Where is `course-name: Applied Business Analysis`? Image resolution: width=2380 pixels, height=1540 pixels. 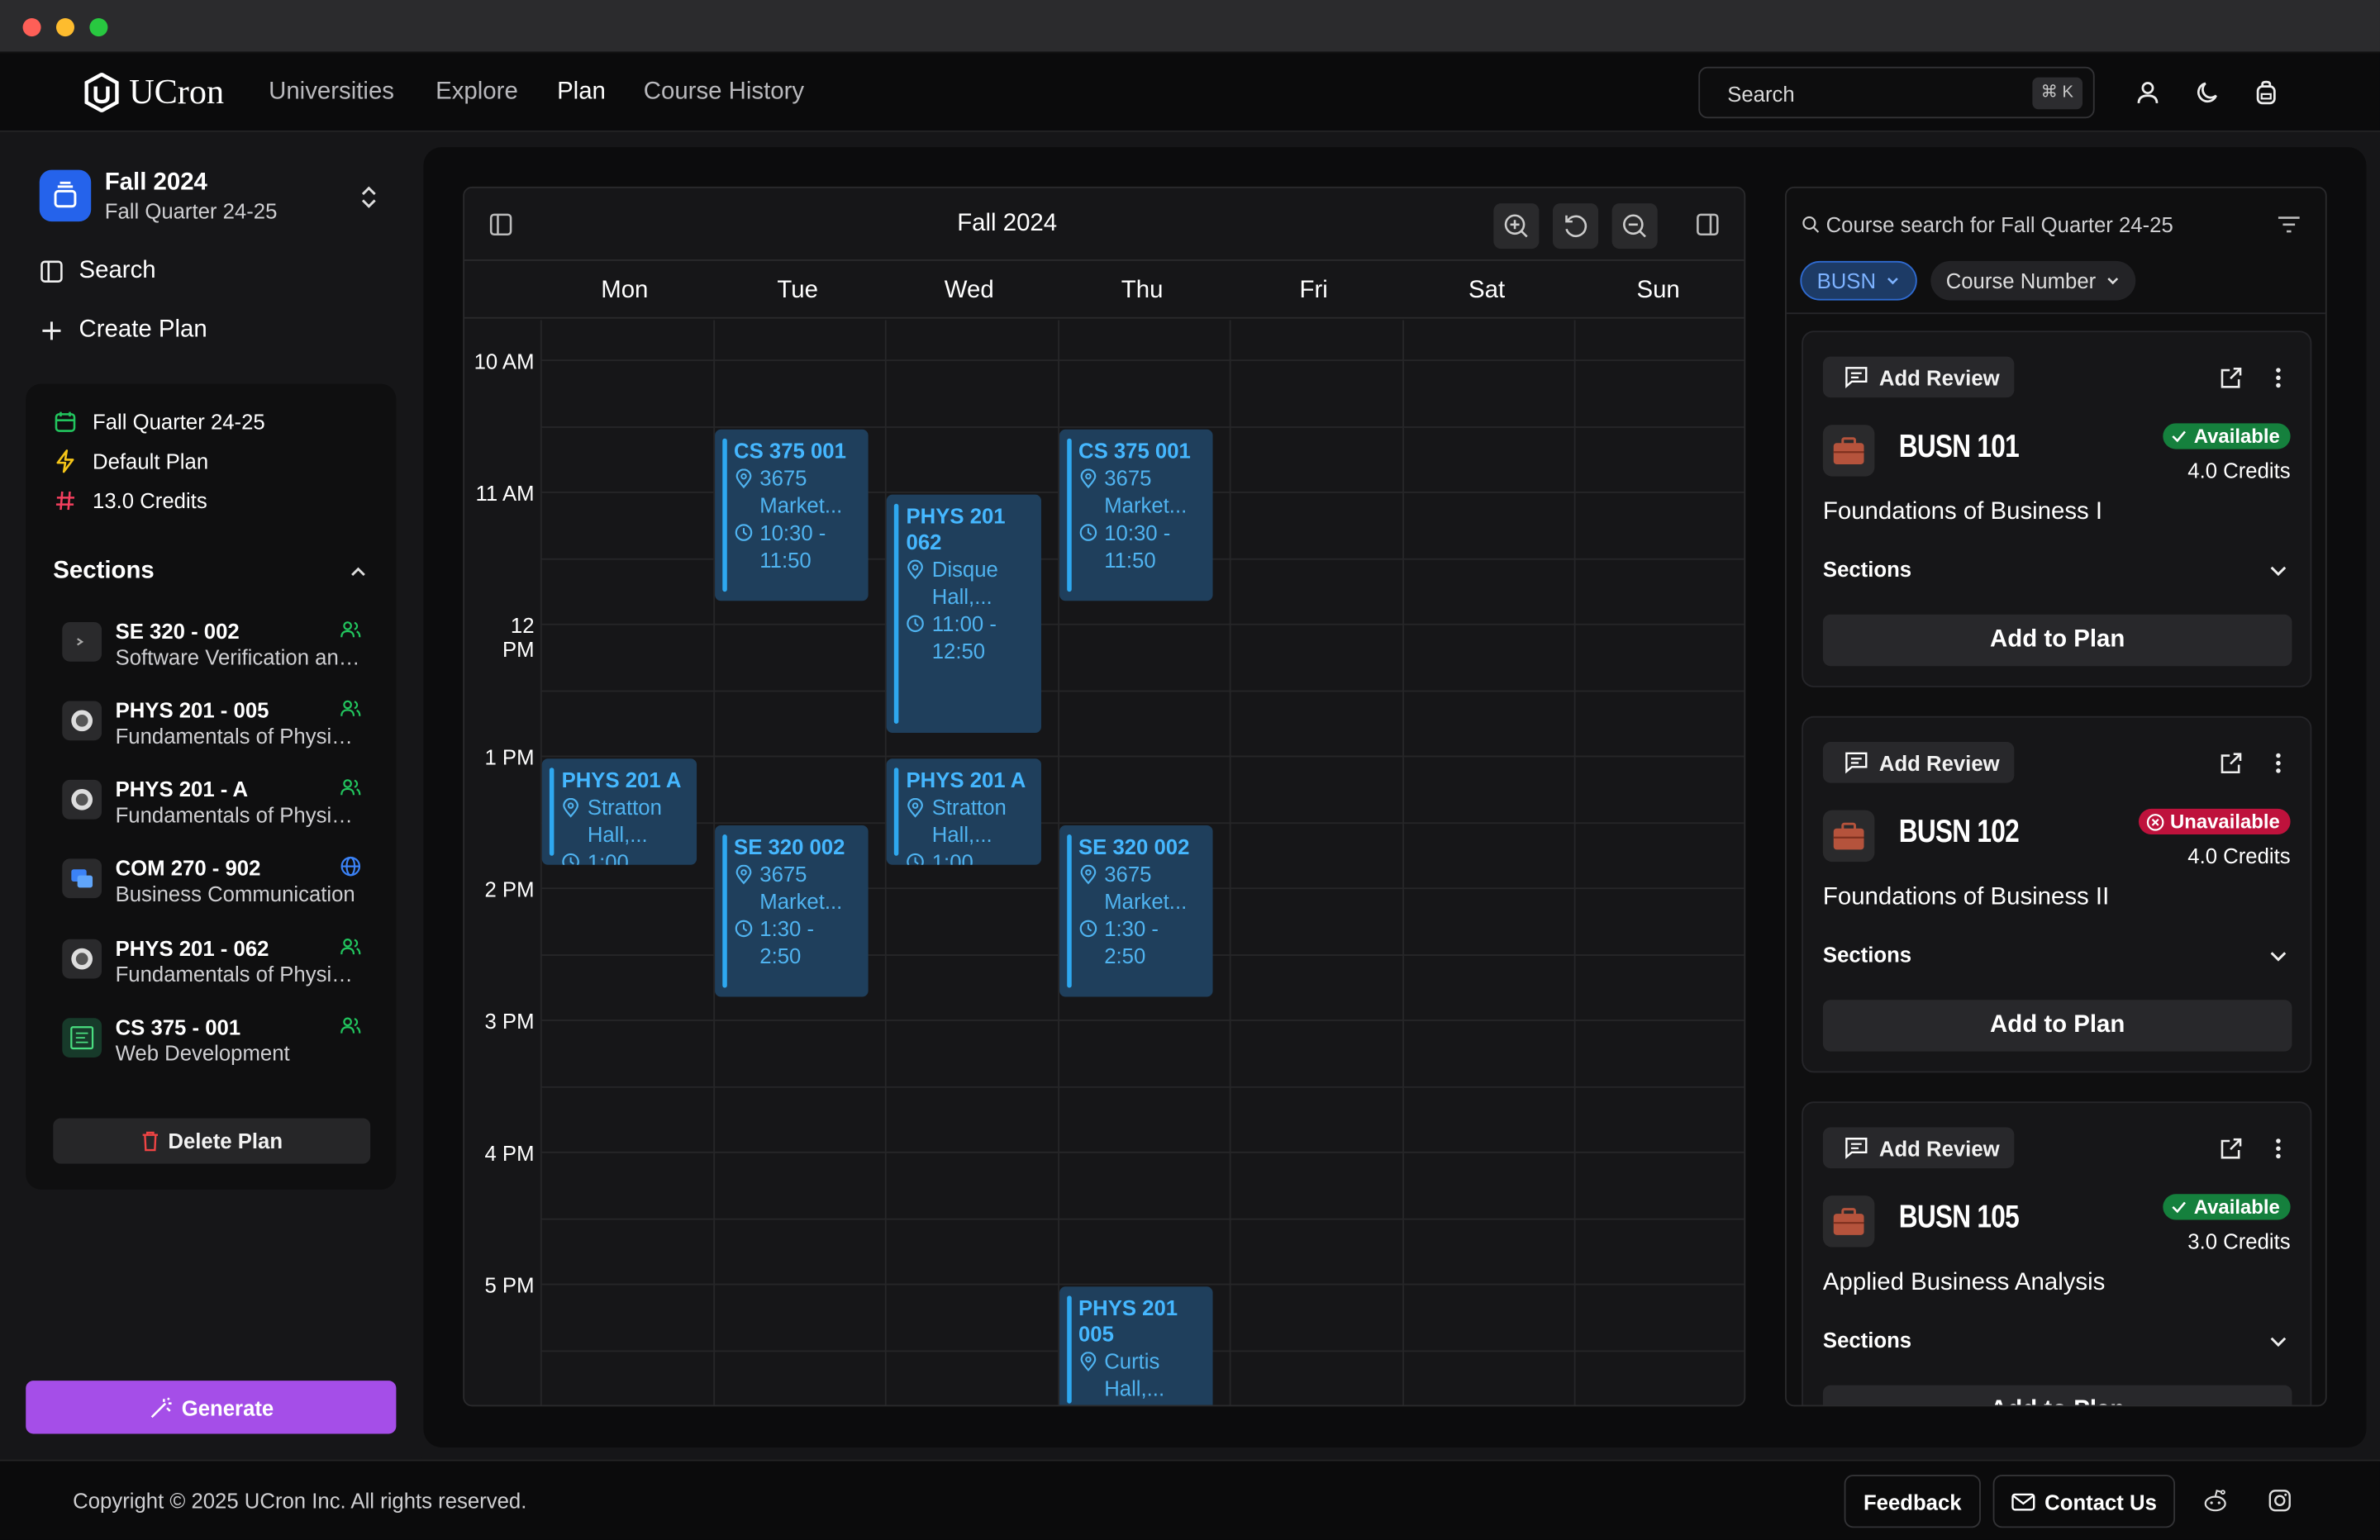 course-name: Applied Business Analysis is located at coordinates (1964, 1283).